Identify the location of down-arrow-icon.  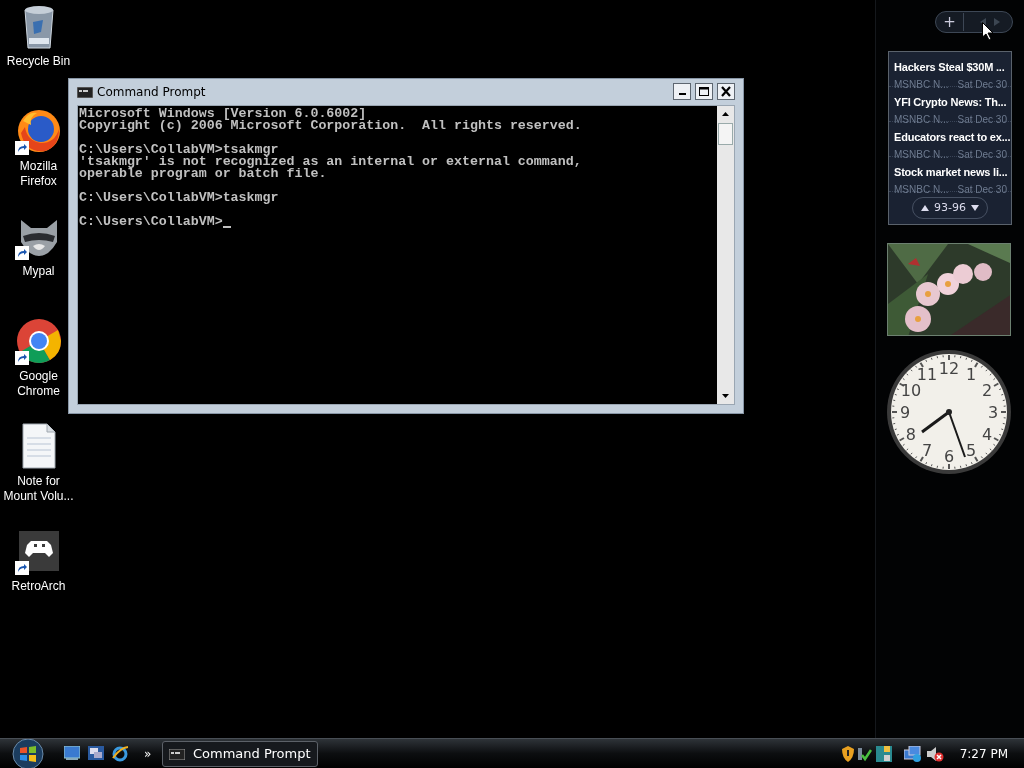
(975, 207).